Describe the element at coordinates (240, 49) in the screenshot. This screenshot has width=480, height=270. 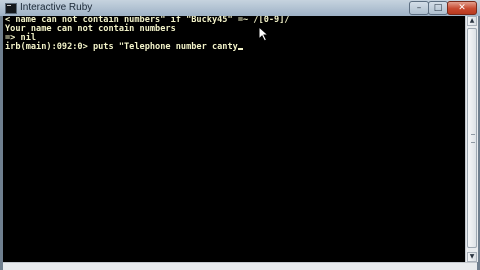
I see `text-cursor` at that location.